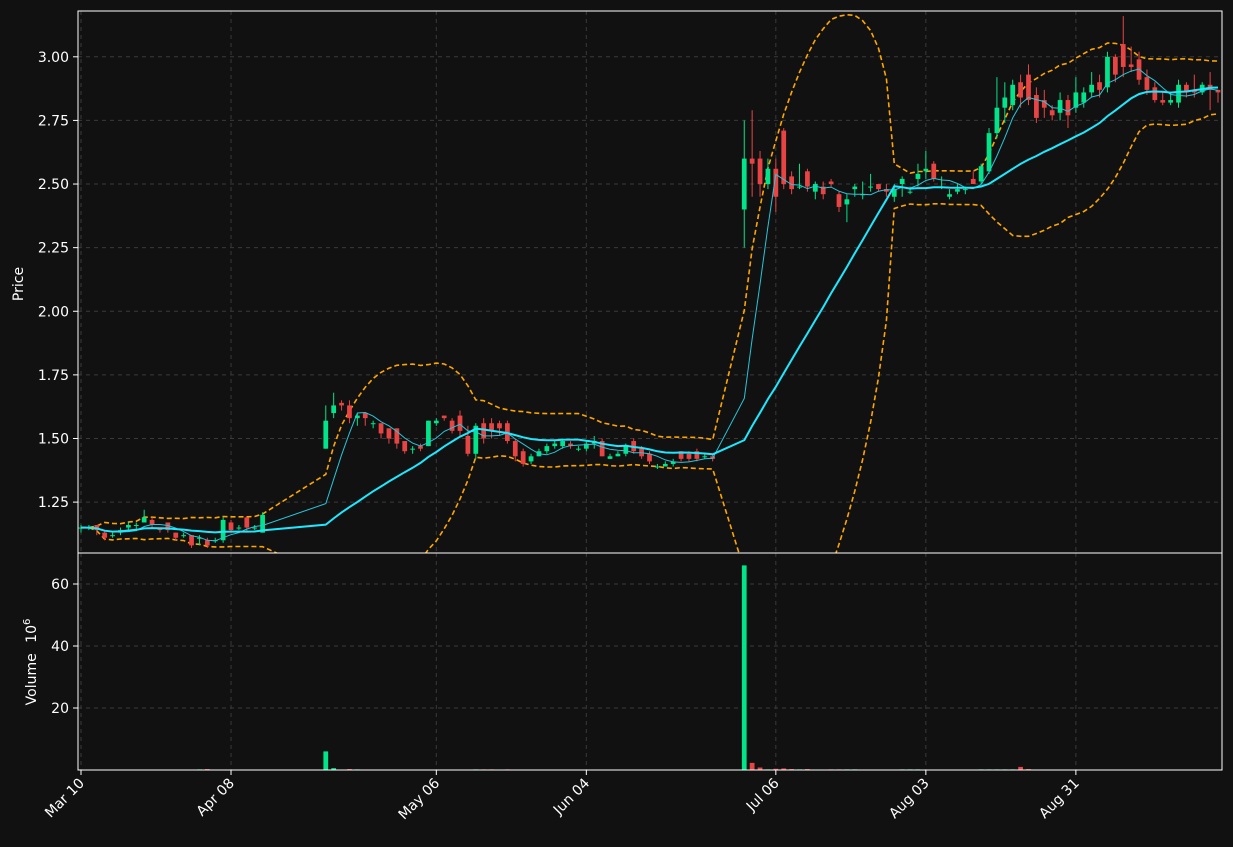  I want to click on price-y-label: Price, so click(19, 284).